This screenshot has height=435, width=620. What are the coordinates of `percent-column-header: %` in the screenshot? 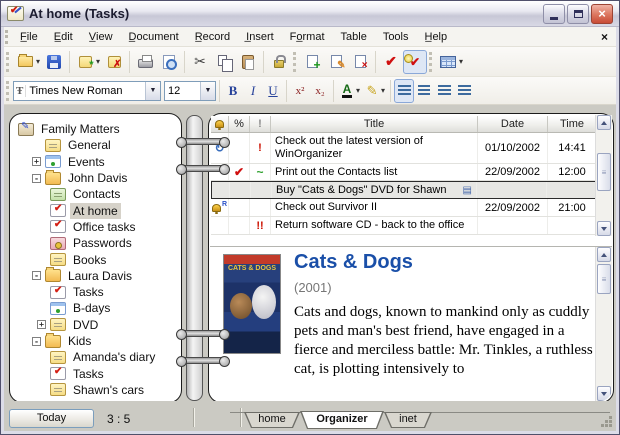 It's located at (239, 124).